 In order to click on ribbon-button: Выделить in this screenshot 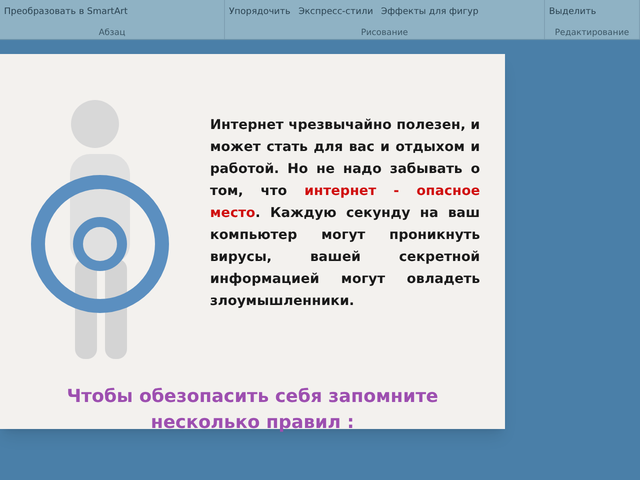, I will do `click(572, 13)`.